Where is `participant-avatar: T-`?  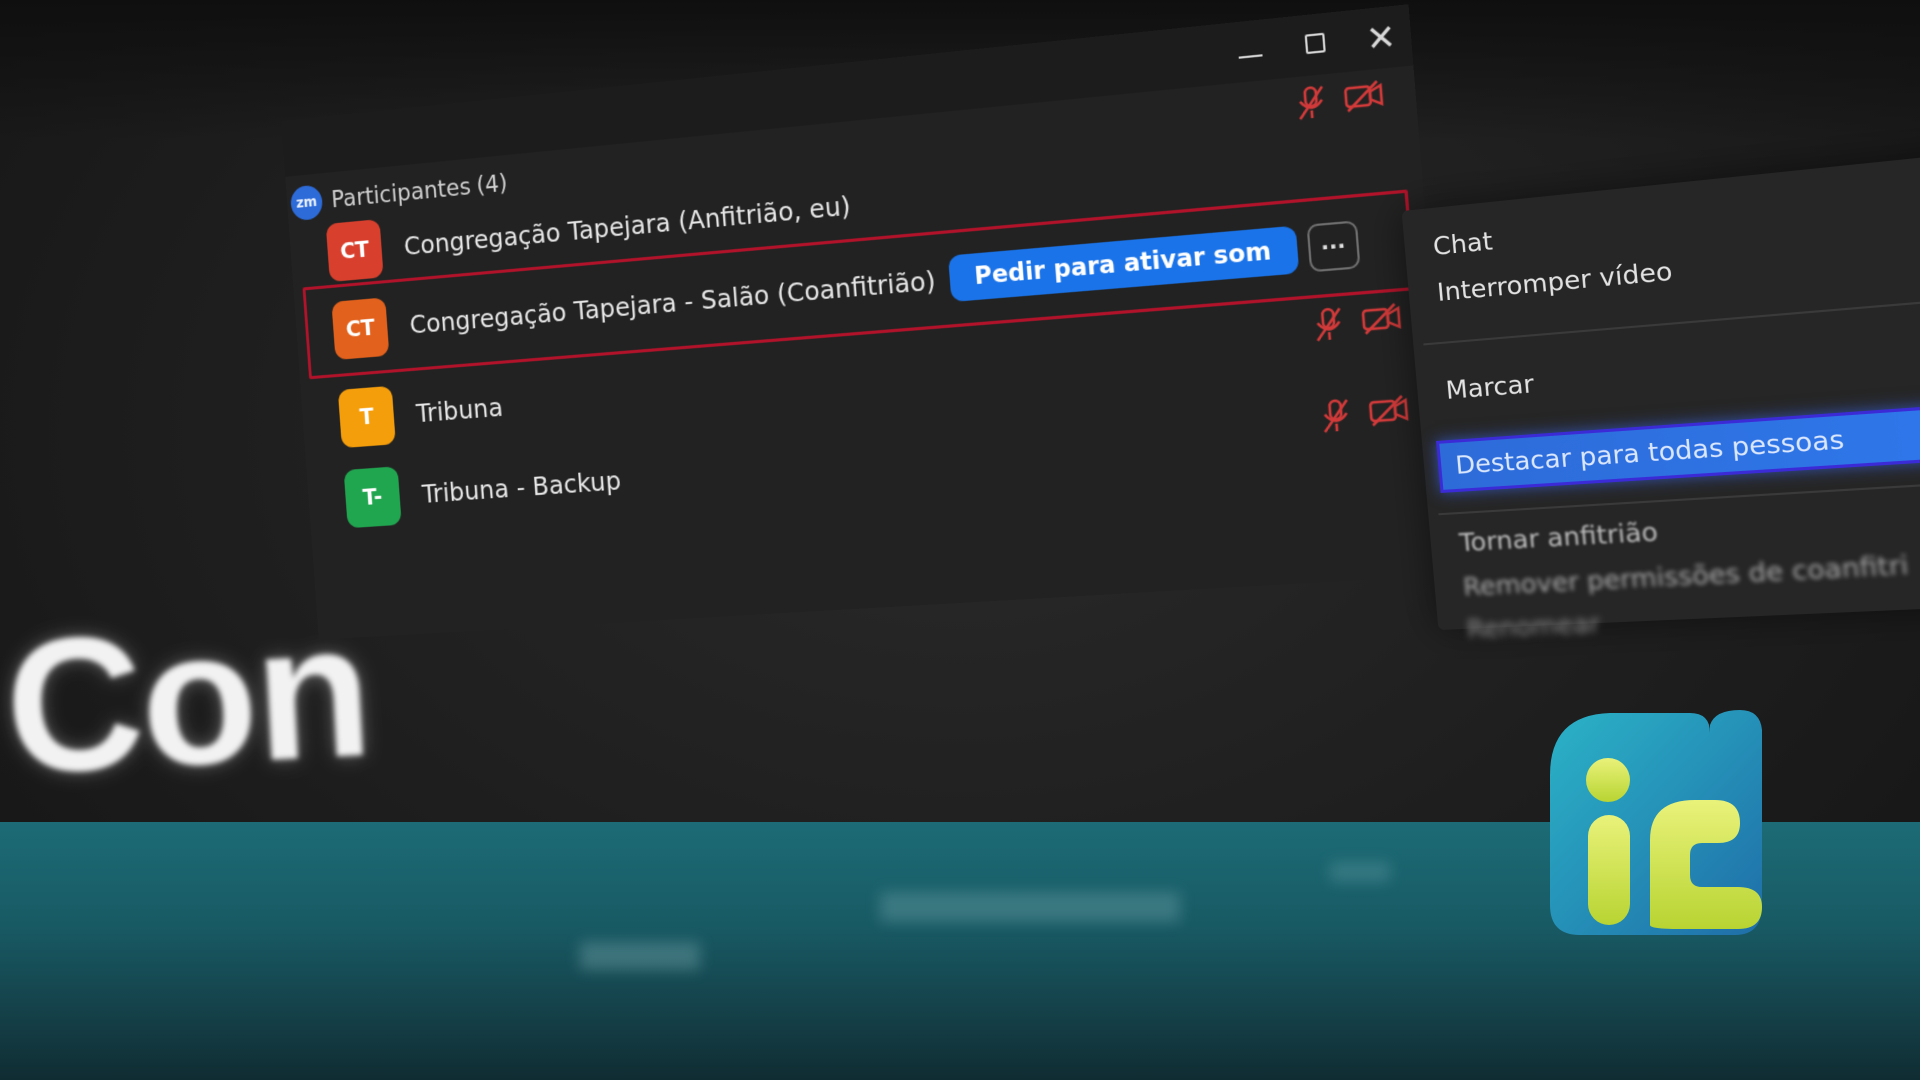
participant-avatar: T- is located at coordinates (372, 497).